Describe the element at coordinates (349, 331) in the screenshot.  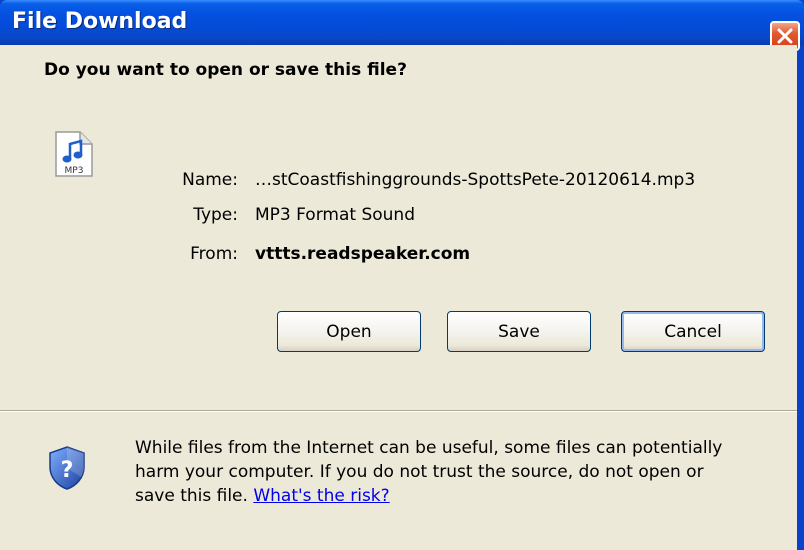
I see `open-button: Open` at that location.